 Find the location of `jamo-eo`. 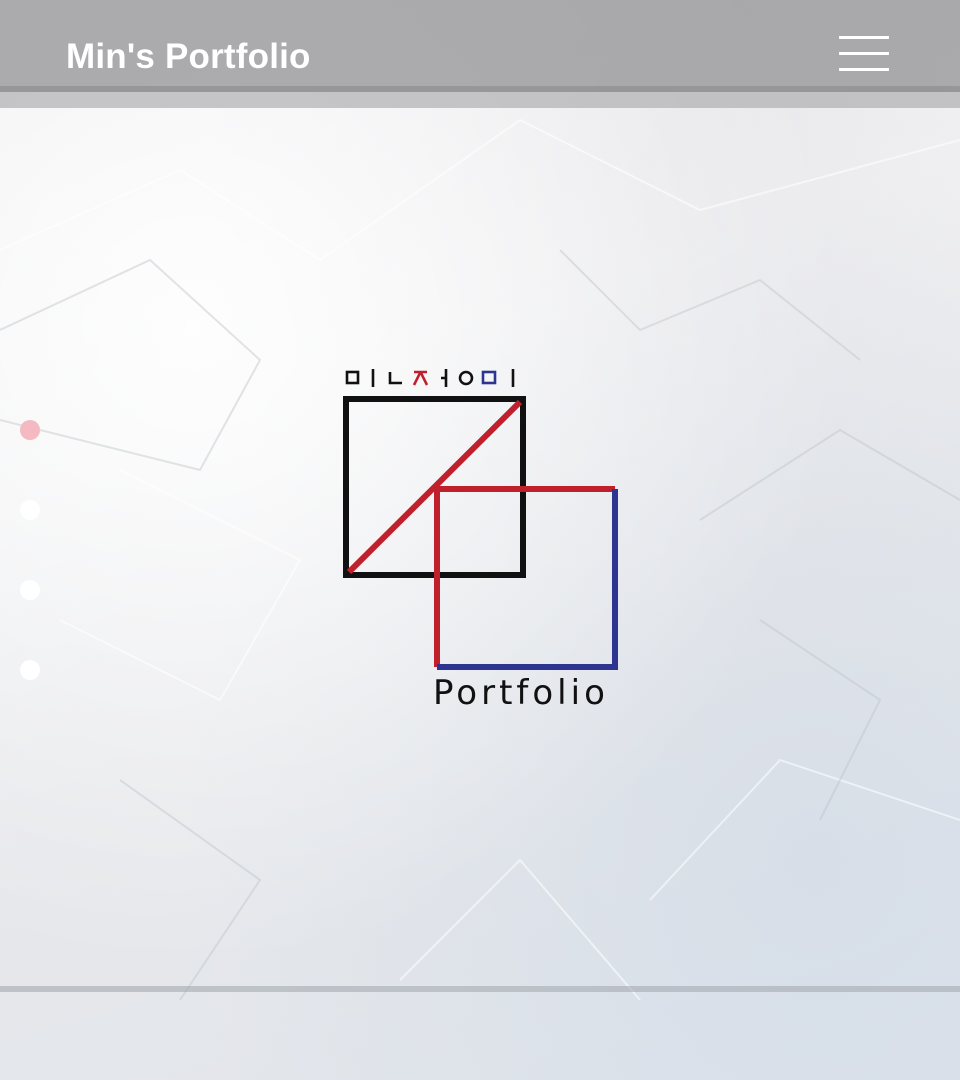

jamo-eo is located at coordinates (444, 378).